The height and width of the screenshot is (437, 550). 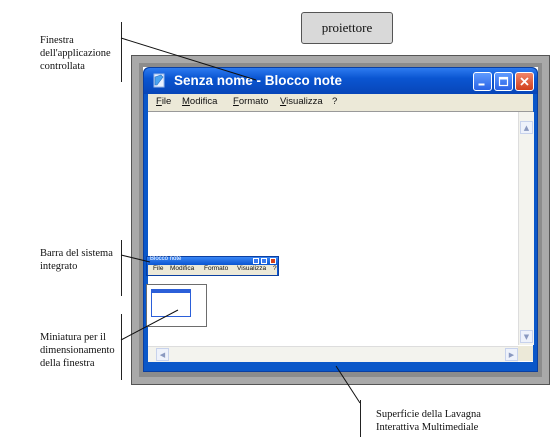 I want to click on annotation-thumbnail-line-3: della finestra, so click(x=67, y=363).